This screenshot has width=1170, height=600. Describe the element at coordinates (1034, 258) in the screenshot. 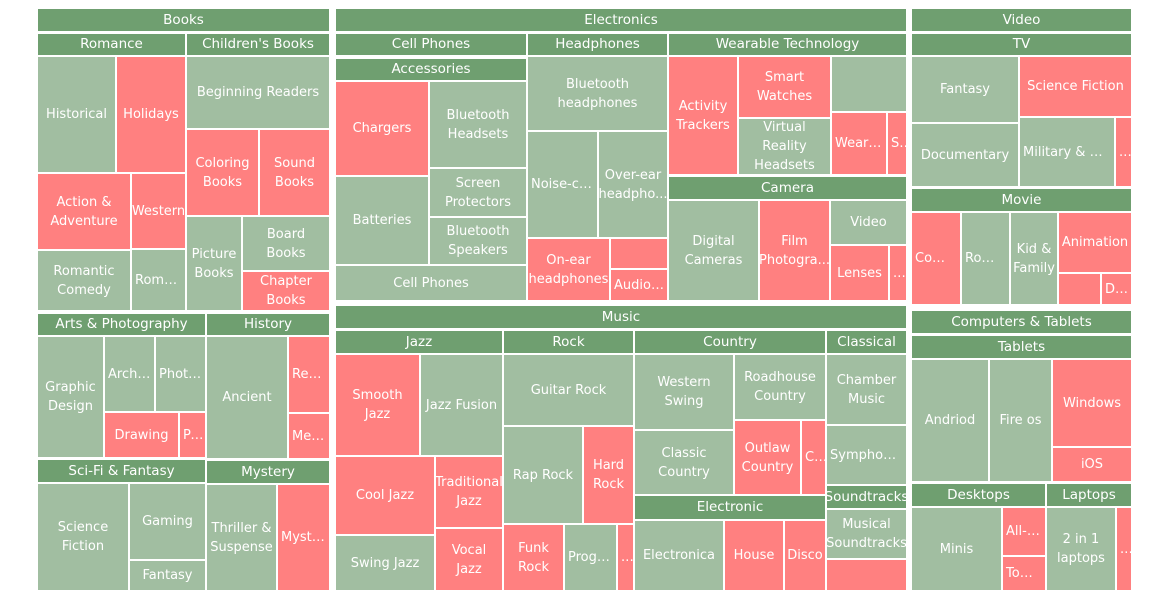

I see `treemap-tile-kid-and-family: Kid & Family` at that location.